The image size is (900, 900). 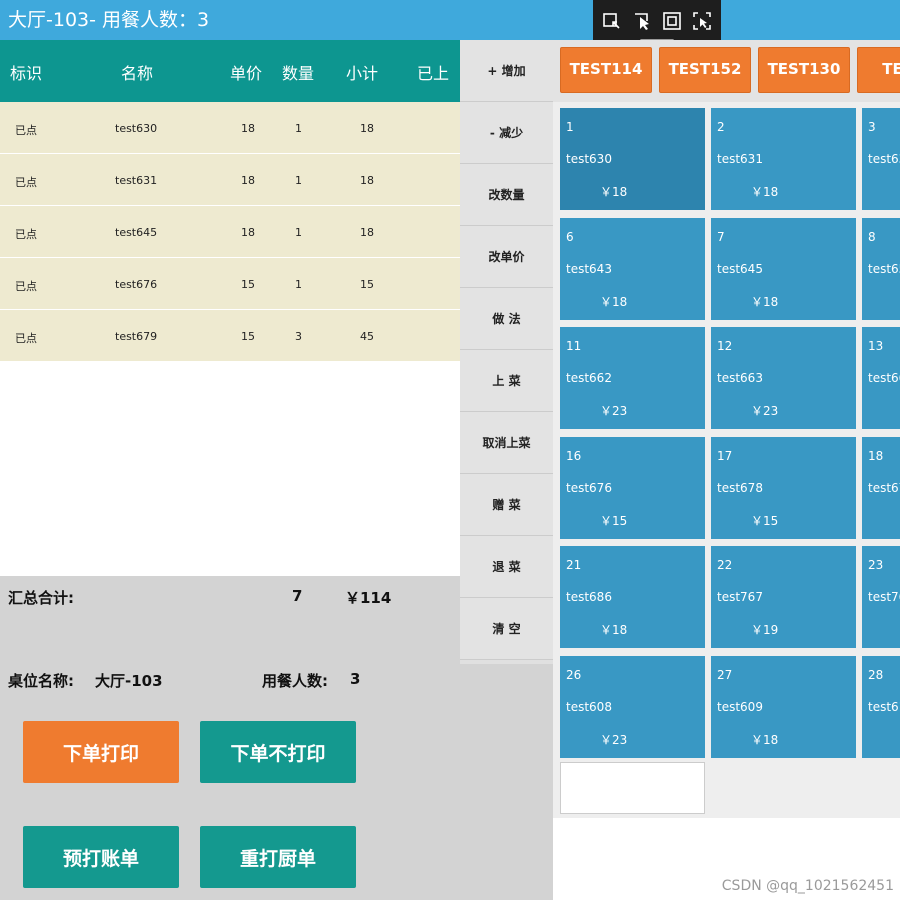 What do you see at coordinates (702, 21) in the screenshot?
I see `fullscreen-snip-icon` at bounding box center [702, 21].